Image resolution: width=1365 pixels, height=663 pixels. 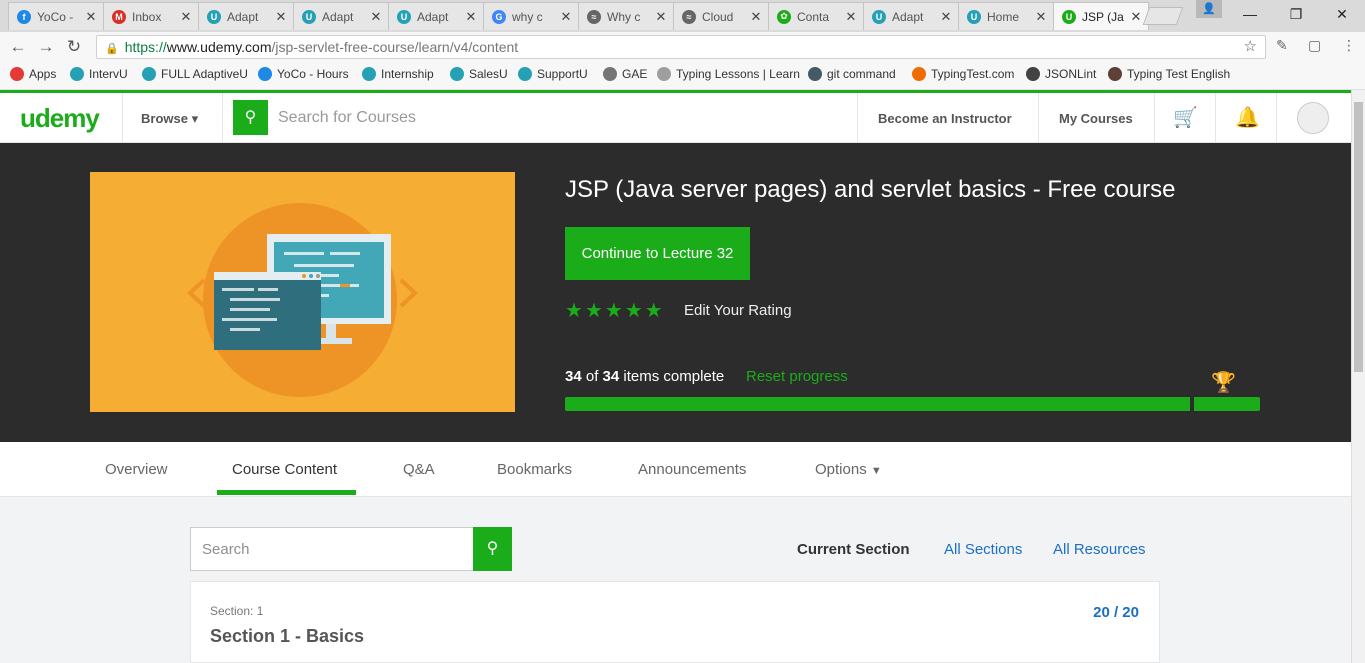 I want to click on browser-tab-title: Adapt, so click(x=338, y=16).